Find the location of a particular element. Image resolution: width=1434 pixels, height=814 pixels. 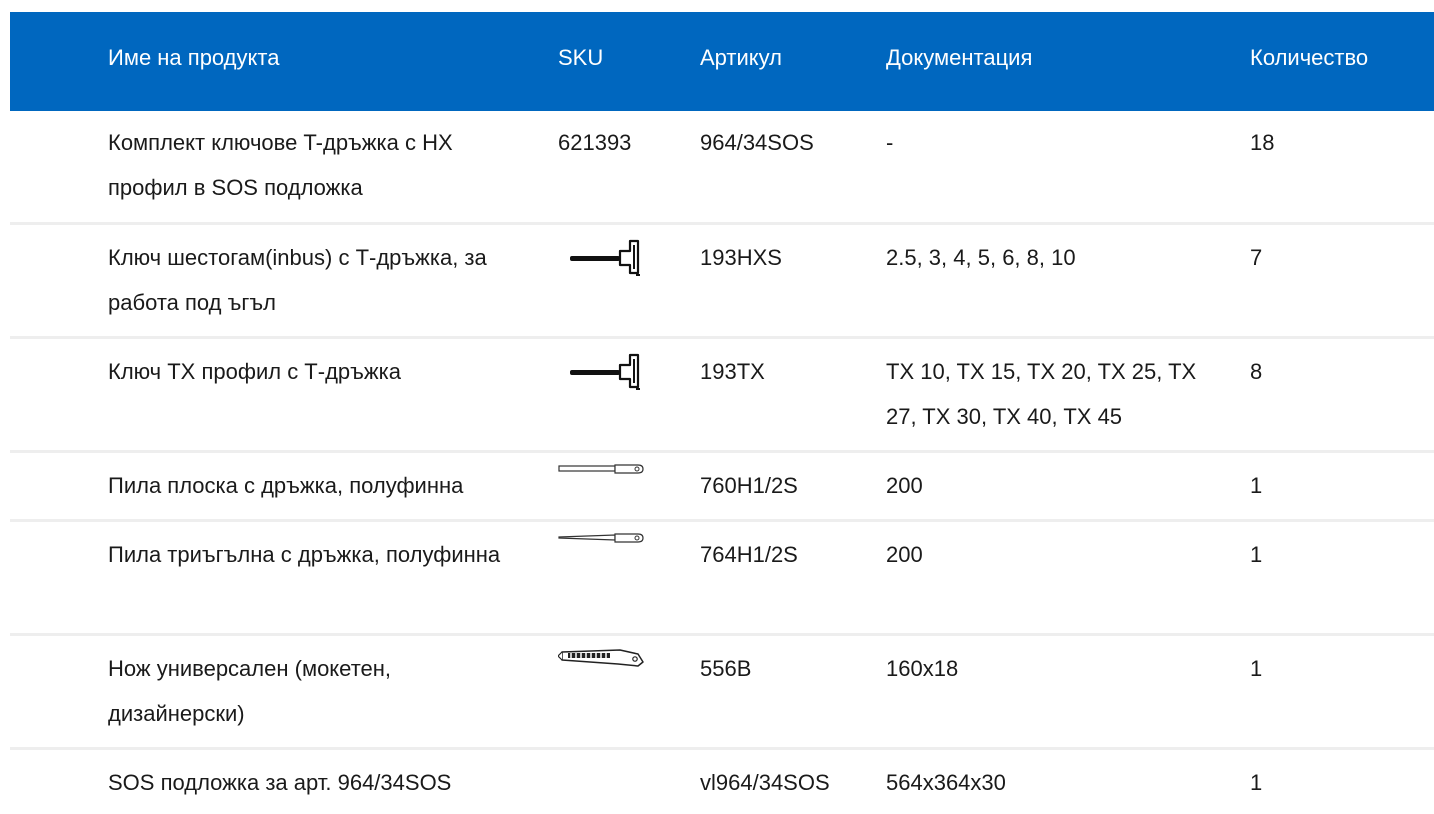

product-name: Пила плоска с дръжка, полуфинна is located at coordinates (286, 485).